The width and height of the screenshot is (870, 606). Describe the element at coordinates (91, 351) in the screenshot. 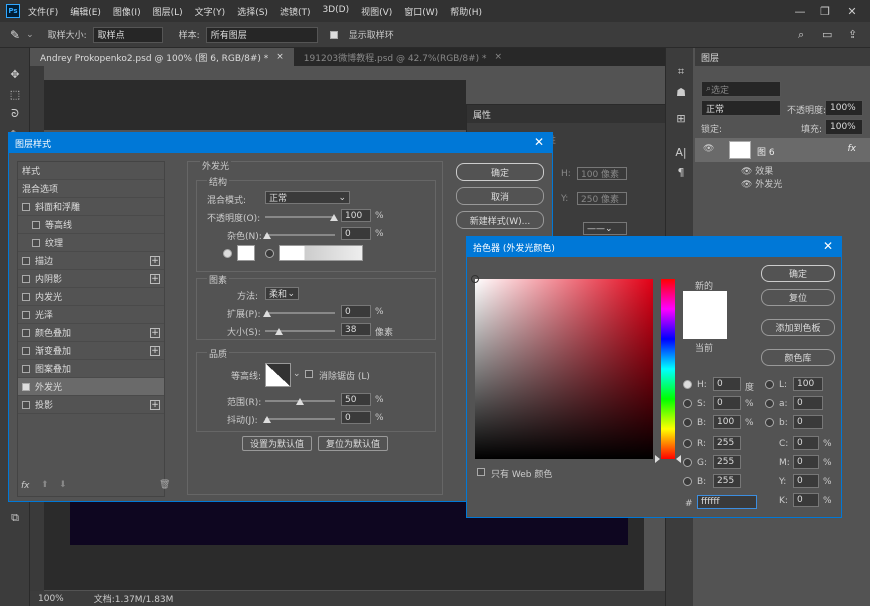

I see `style-list-item: 渐变叠加 +` at that location.